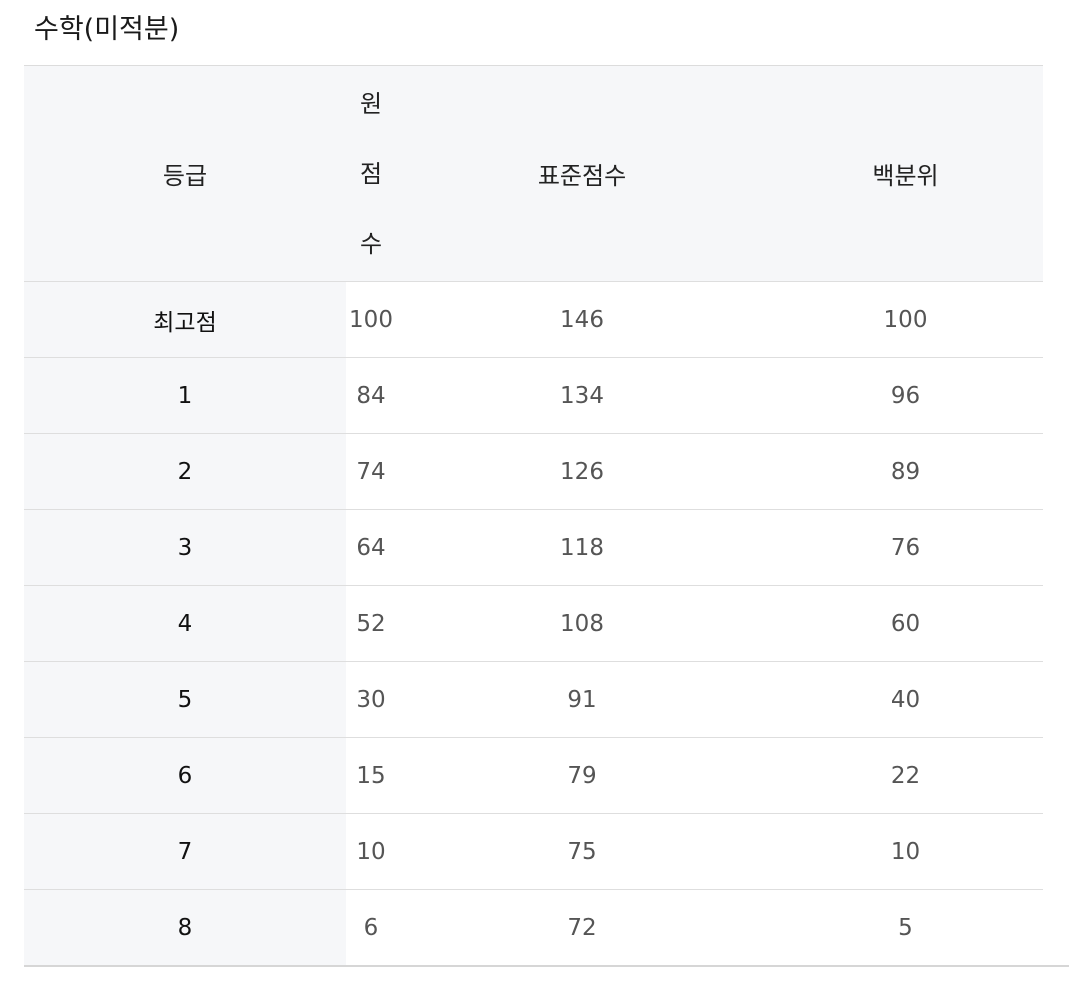  I want to click on cell-raw-score: 84, so click(371, 395).